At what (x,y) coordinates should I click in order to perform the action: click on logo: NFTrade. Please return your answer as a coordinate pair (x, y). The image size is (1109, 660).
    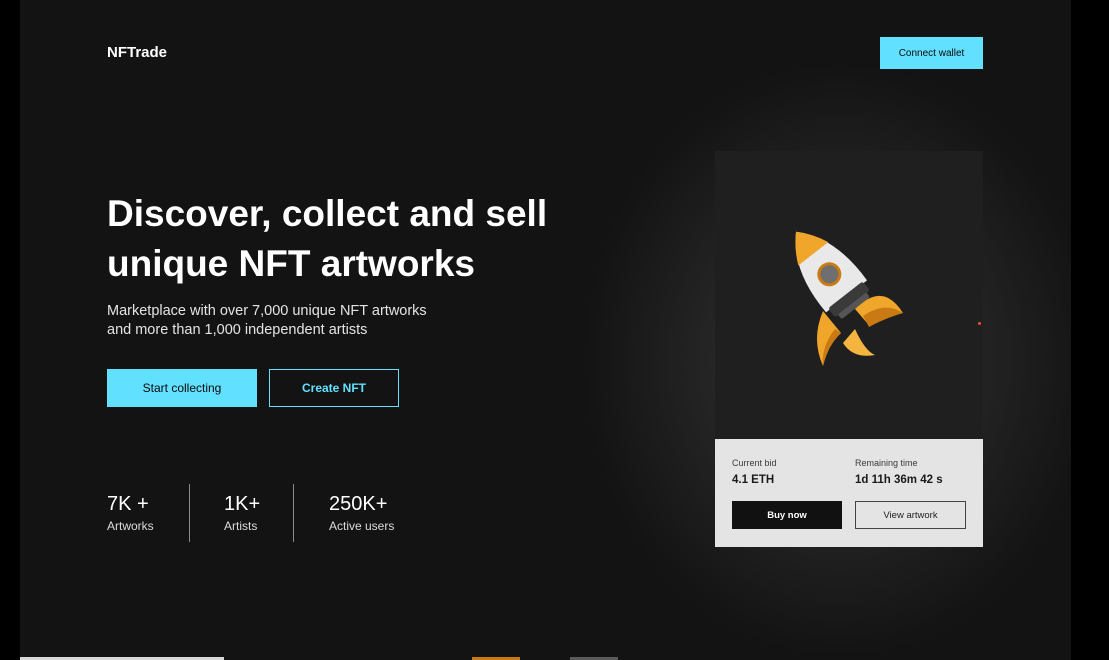
    Looking at the image, I should click on (137, 52).